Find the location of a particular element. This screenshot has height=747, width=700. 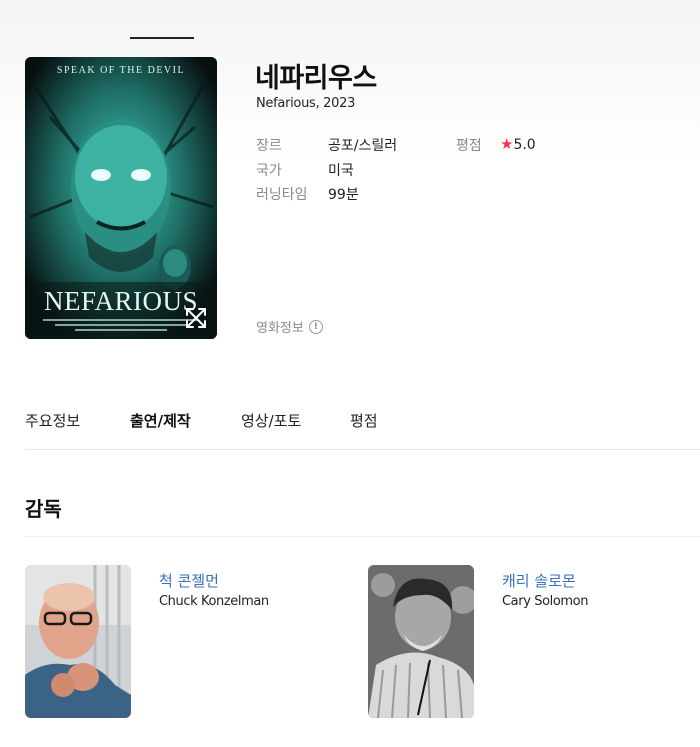

rating-value: 5.0 is located at coordinates (524, 145).